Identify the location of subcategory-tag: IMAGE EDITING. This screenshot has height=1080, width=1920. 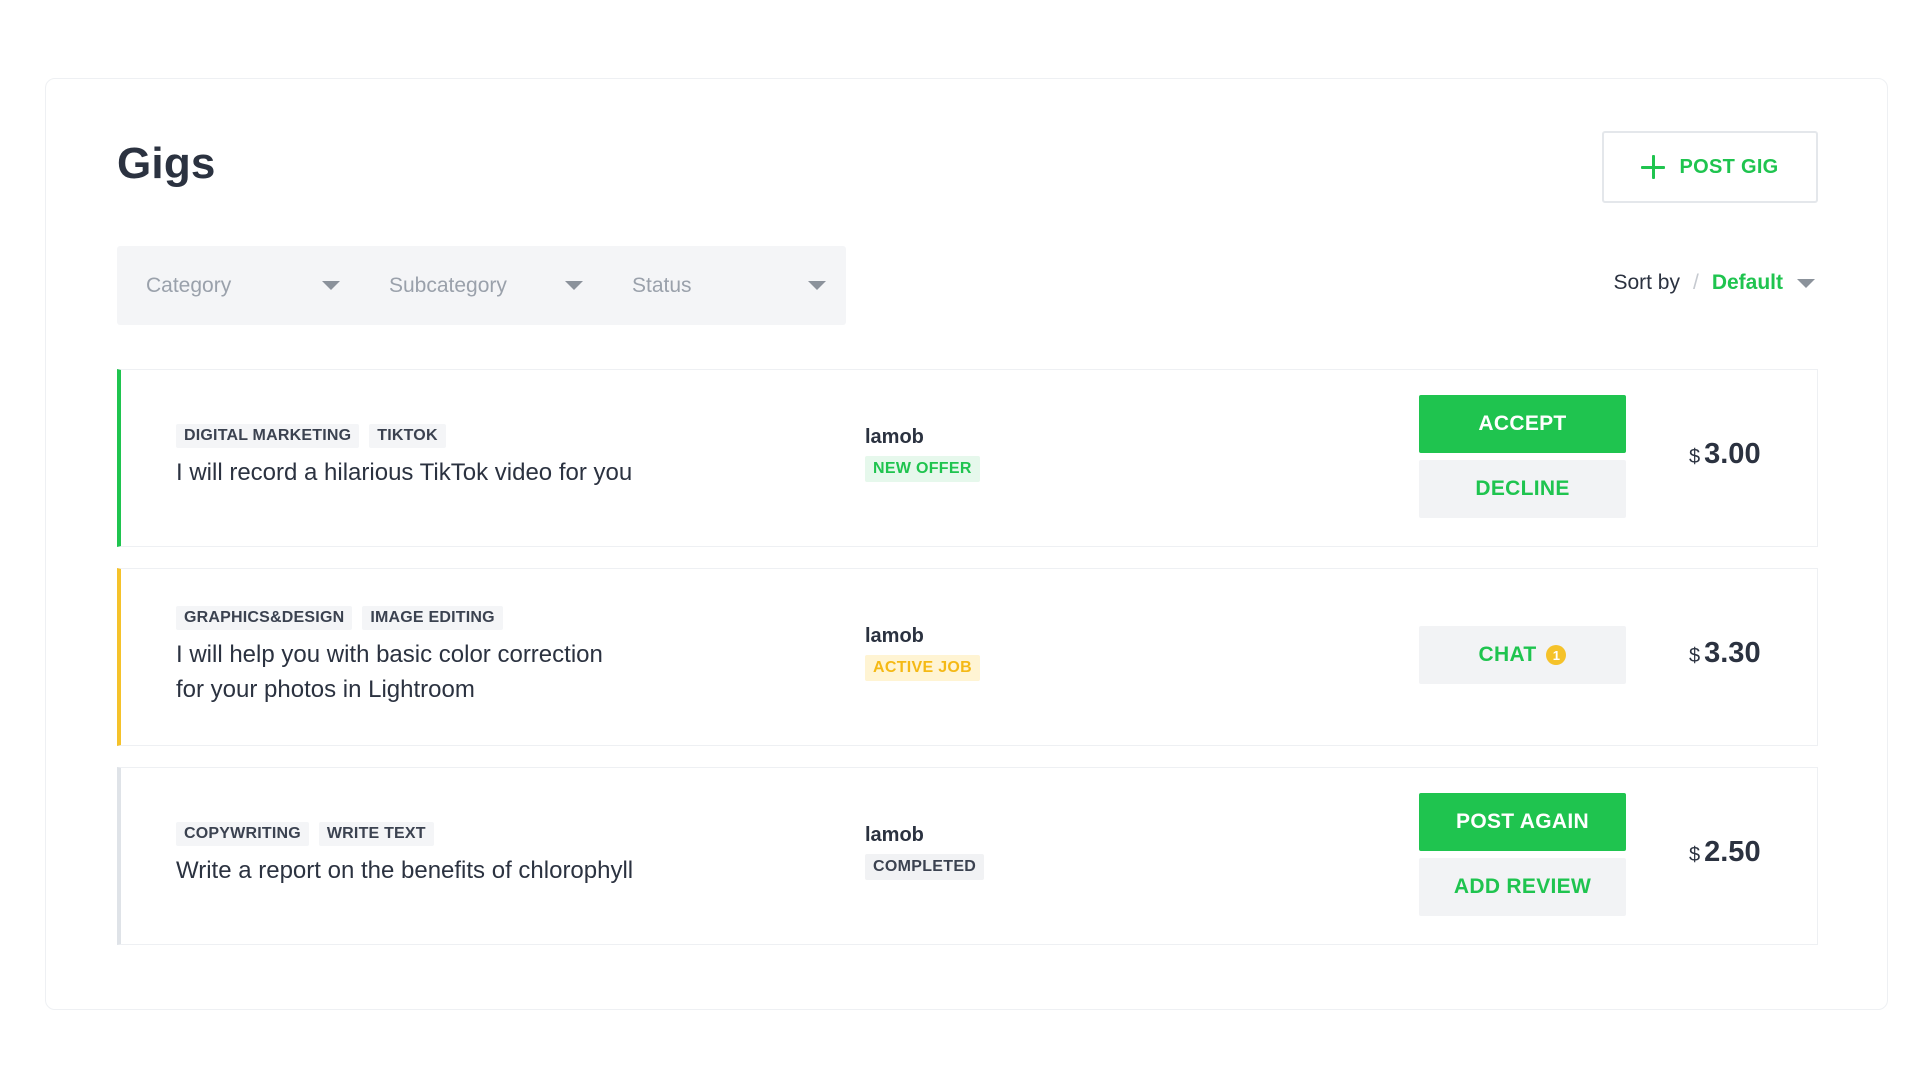
(432, 618).